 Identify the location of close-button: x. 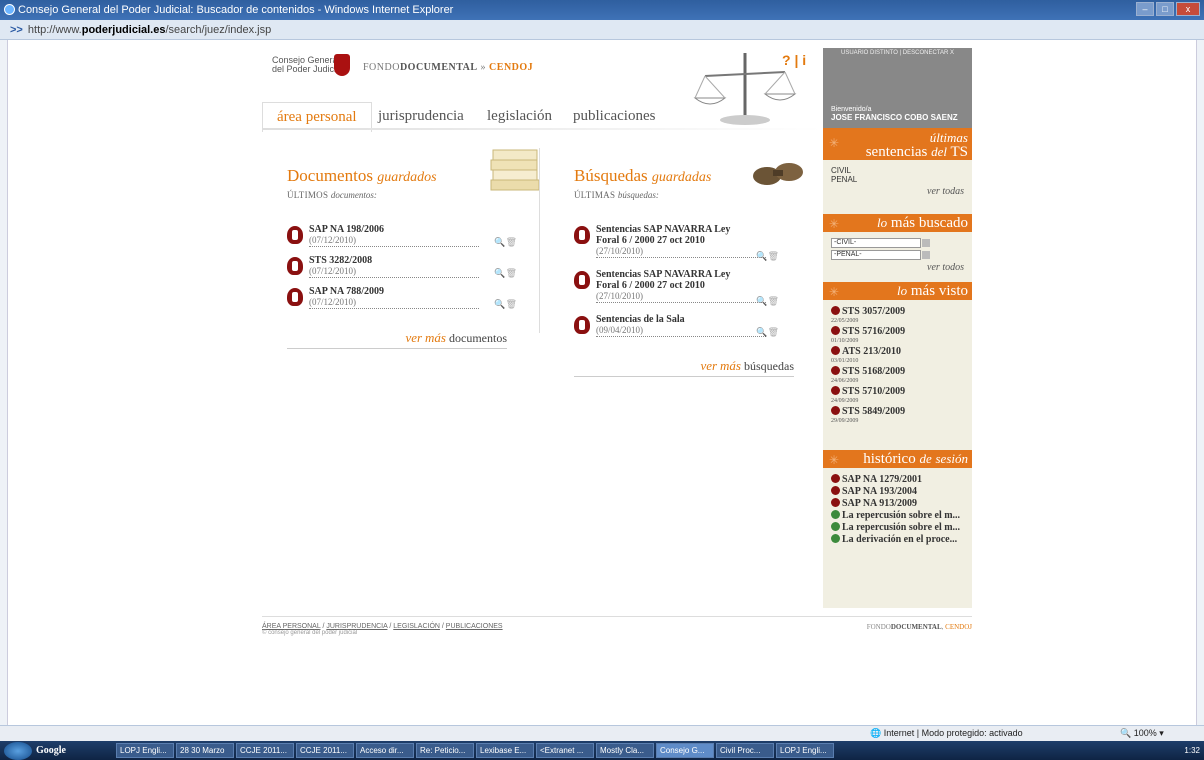
(1188, 9).